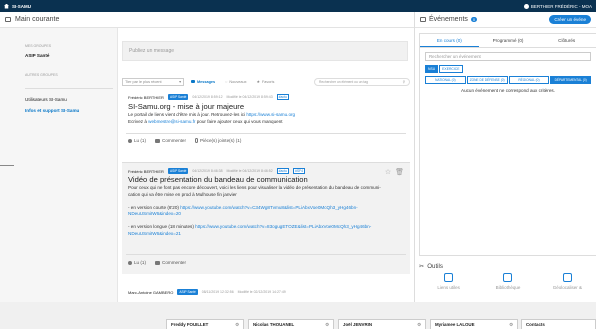  I want to click on comment-label: Commenter, so click(174, 140).